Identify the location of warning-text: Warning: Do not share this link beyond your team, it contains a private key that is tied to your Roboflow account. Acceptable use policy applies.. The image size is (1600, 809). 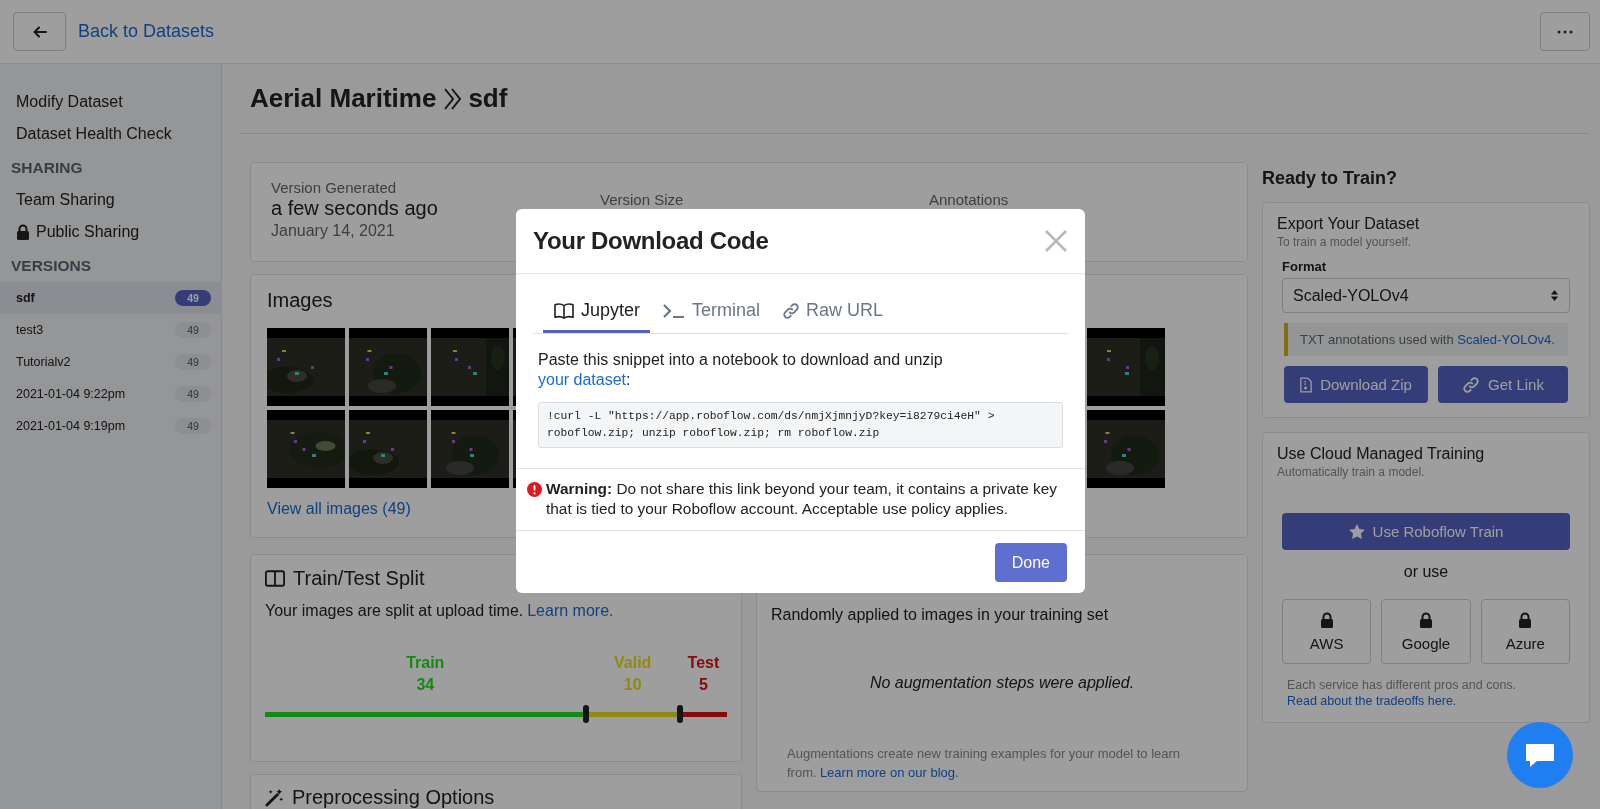
(802, 499).